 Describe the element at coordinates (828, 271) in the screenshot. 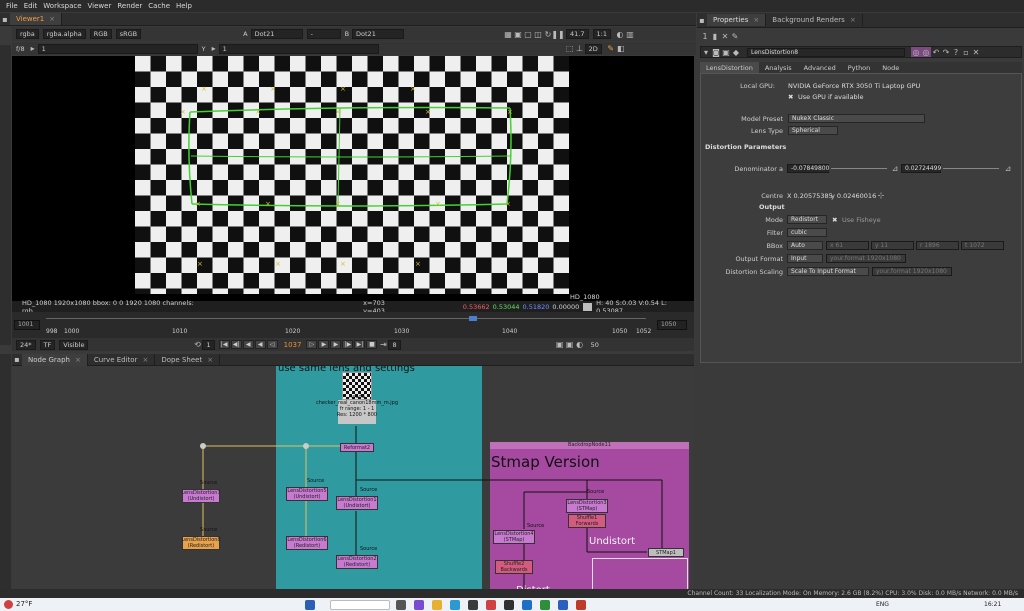

I see `distortion-scaling-dropdown: Scale To Input Format` at that location.